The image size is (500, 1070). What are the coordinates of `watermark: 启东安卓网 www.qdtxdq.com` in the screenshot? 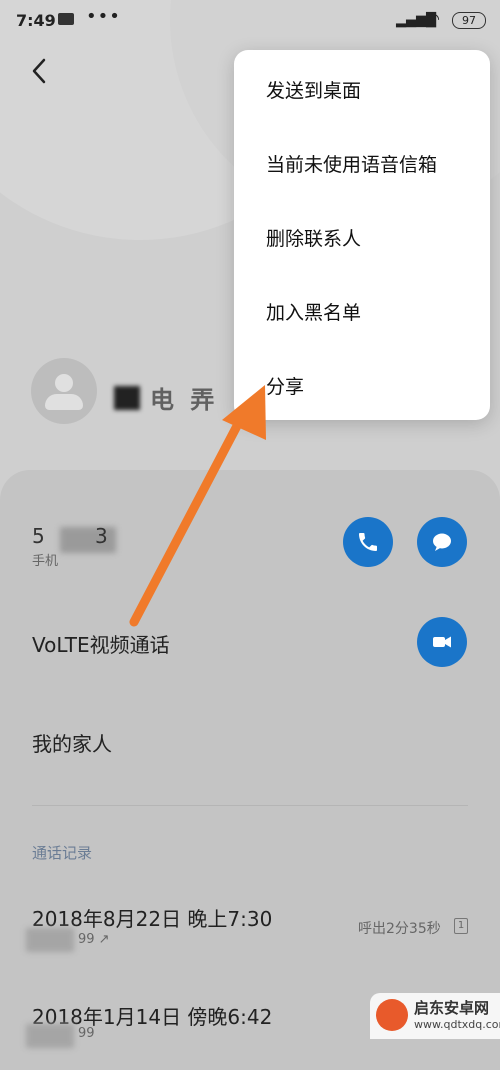 It's located at (435, 1016).